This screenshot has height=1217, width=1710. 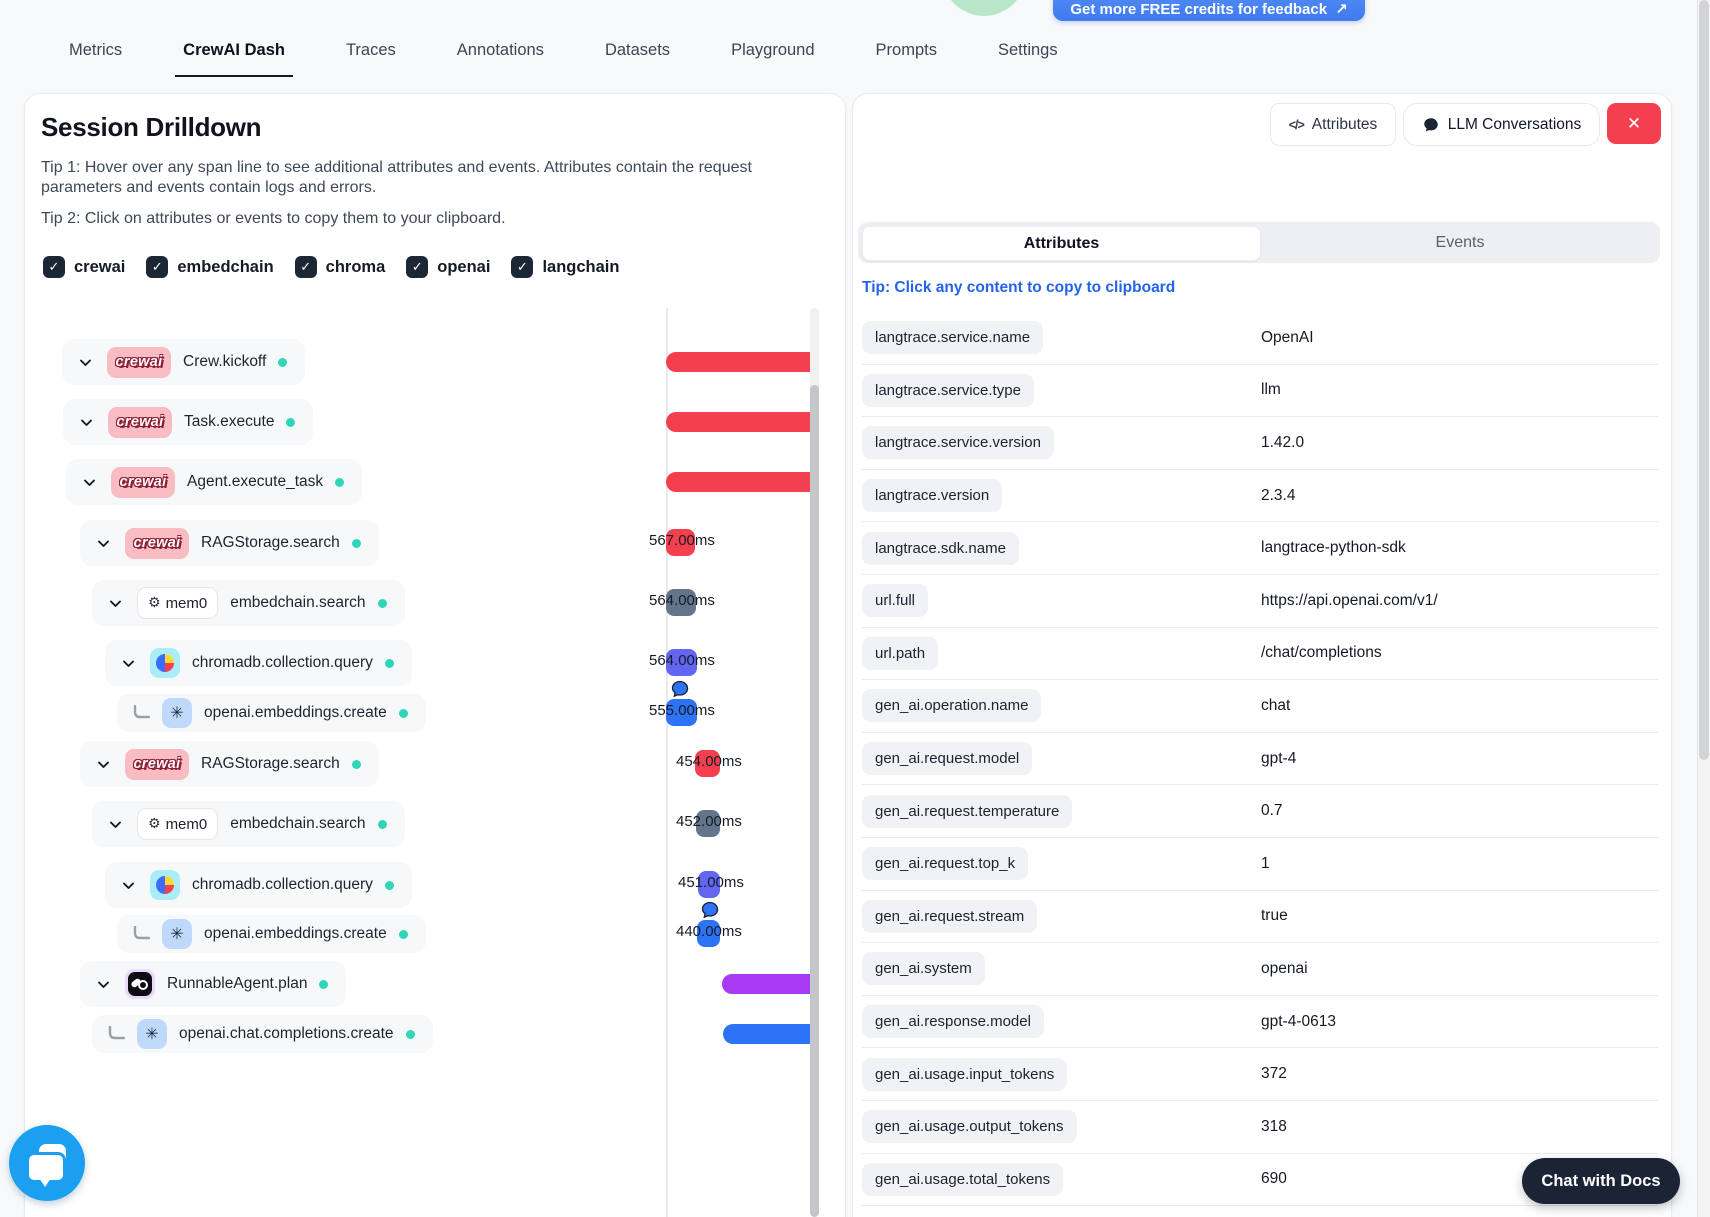 I want to click on attribute-value: OpenAI, so click(x=1287, y=338).